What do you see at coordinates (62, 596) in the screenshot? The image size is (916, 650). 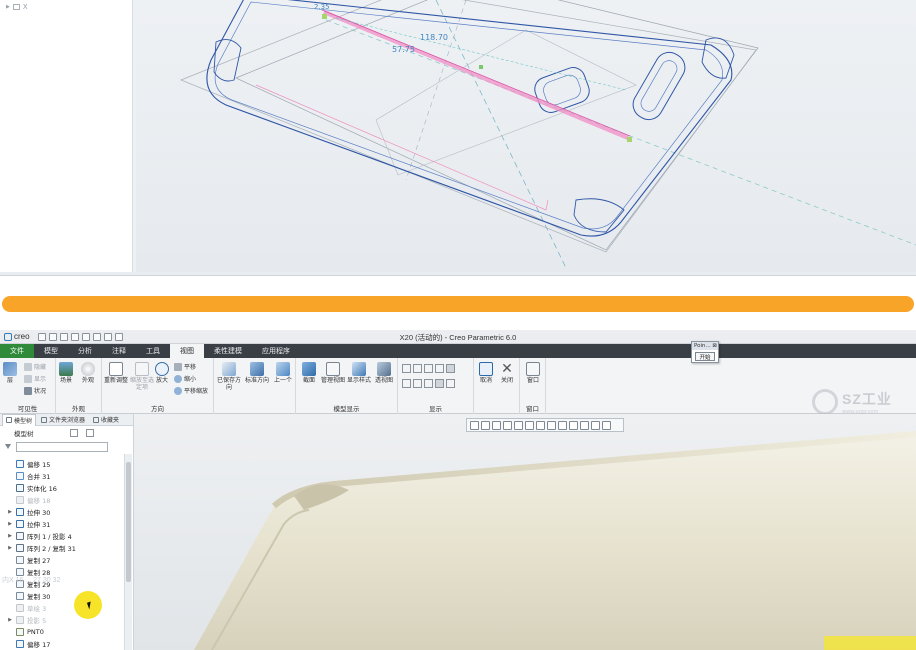 I see `tree-row: 复制 30` at bounding box center [62, 596].